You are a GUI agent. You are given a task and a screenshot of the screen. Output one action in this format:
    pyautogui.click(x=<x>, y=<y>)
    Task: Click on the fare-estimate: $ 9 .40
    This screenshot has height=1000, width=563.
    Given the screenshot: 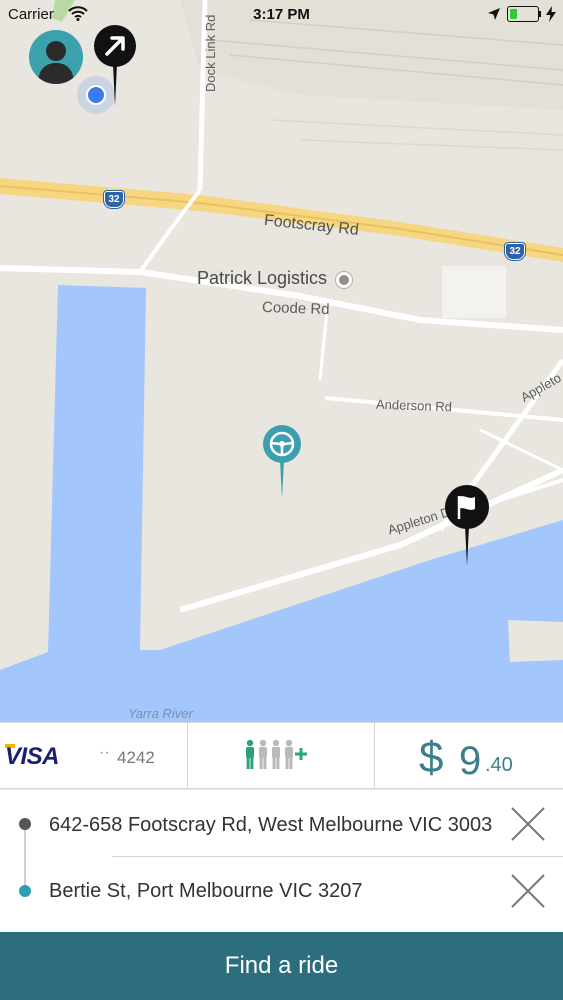 What is the action you would take?
    pyautogui.click(x=469, y=755)
    